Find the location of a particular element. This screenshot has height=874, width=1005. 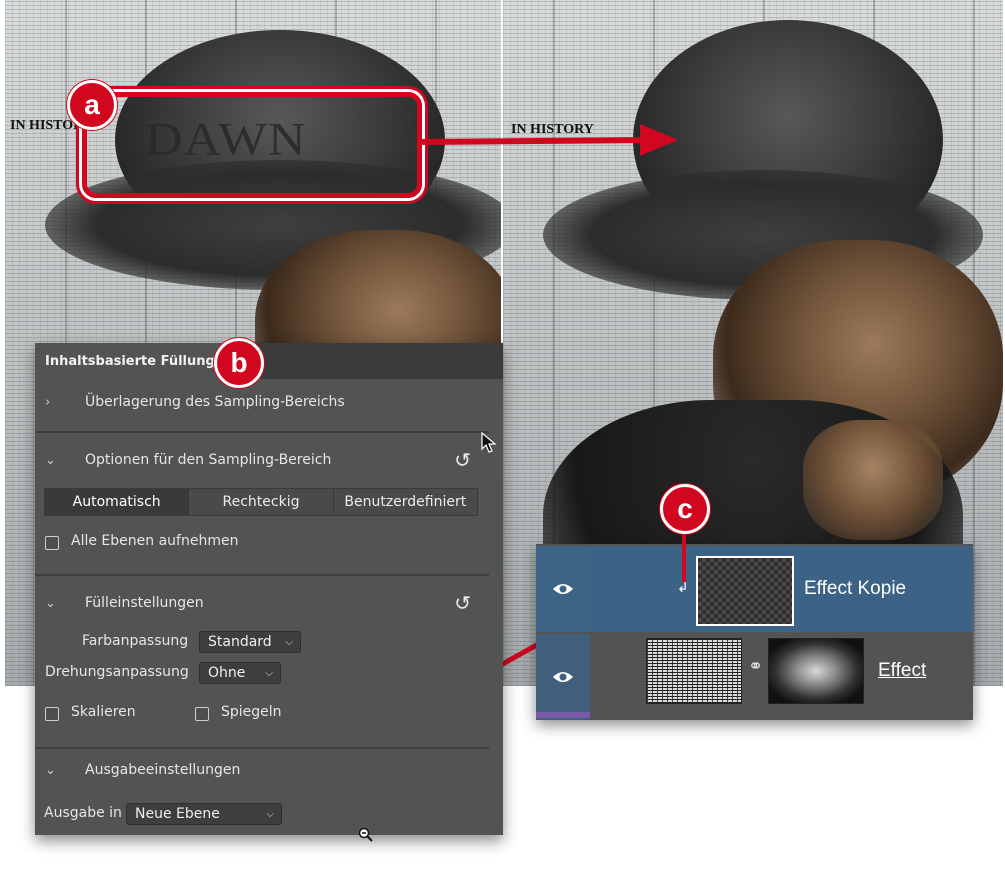

scale-label: Skalieren is located at coordinates (103, 712).